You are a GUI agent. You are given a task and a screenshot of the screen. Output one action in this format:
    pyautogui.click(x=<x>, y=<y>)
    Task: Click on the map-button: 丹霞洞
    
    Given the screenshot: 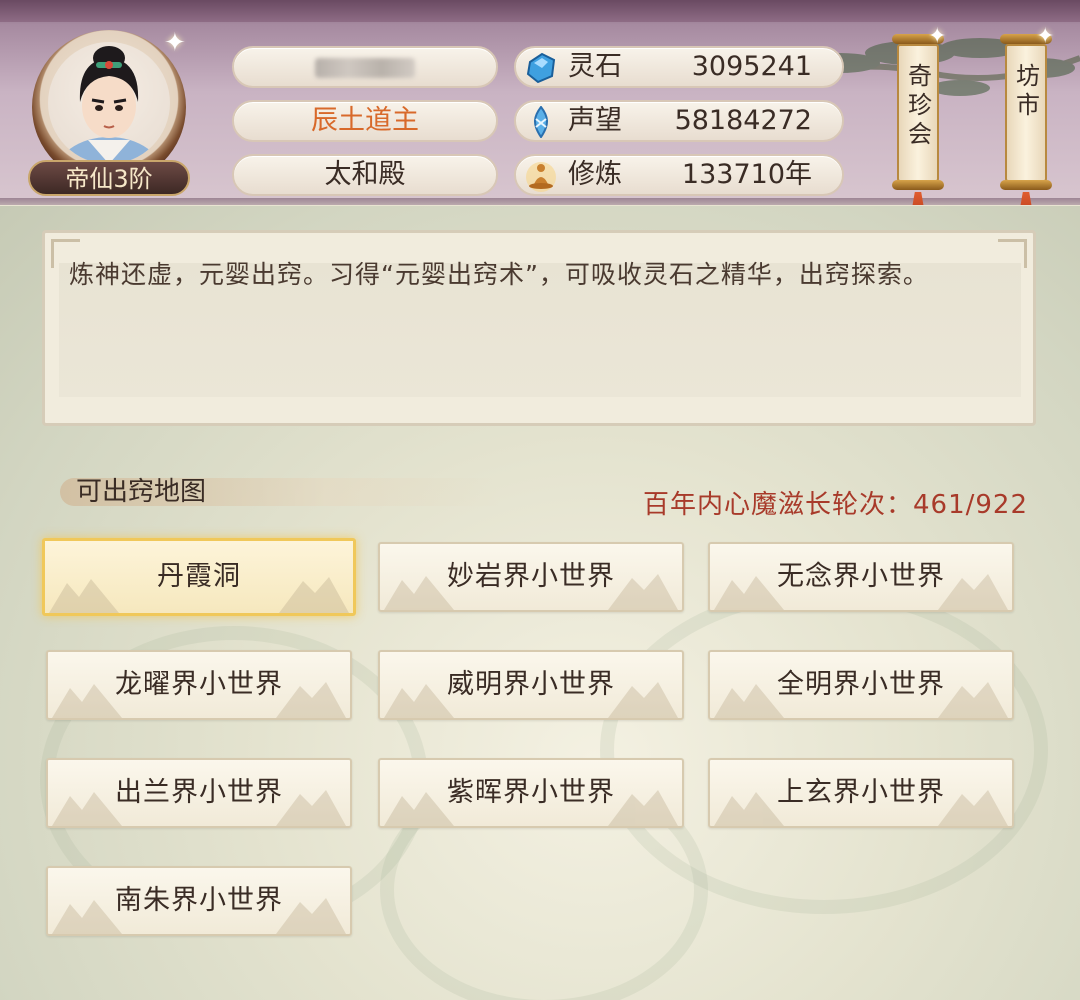 What is the action you would take?
    pyautogui.click(x=199, y=577)
    